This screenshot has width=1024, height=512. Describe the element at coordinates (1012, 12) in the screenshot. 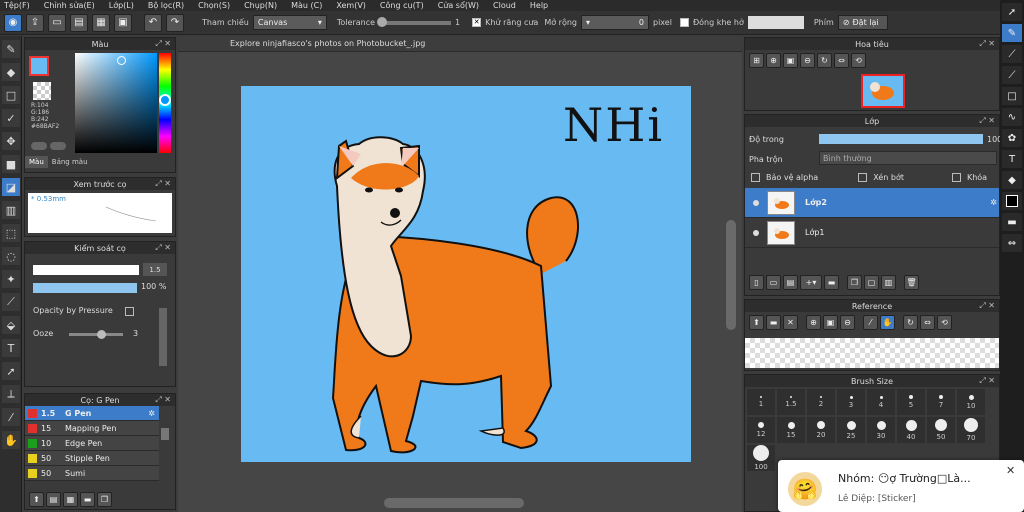

I see `pointer-icon: ➚` at that location.